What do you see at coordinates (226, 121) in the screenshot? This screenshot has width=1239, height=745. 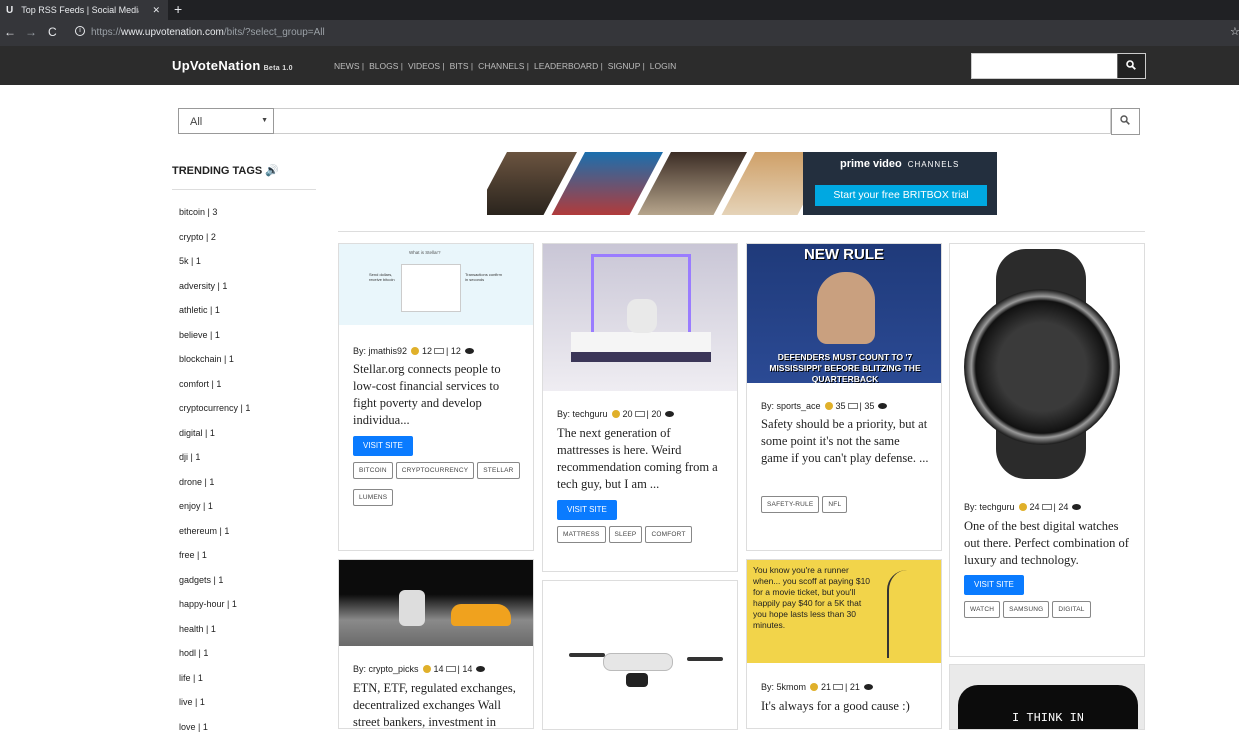 I see `group-select: All▼` at bounding box center [226, 121].